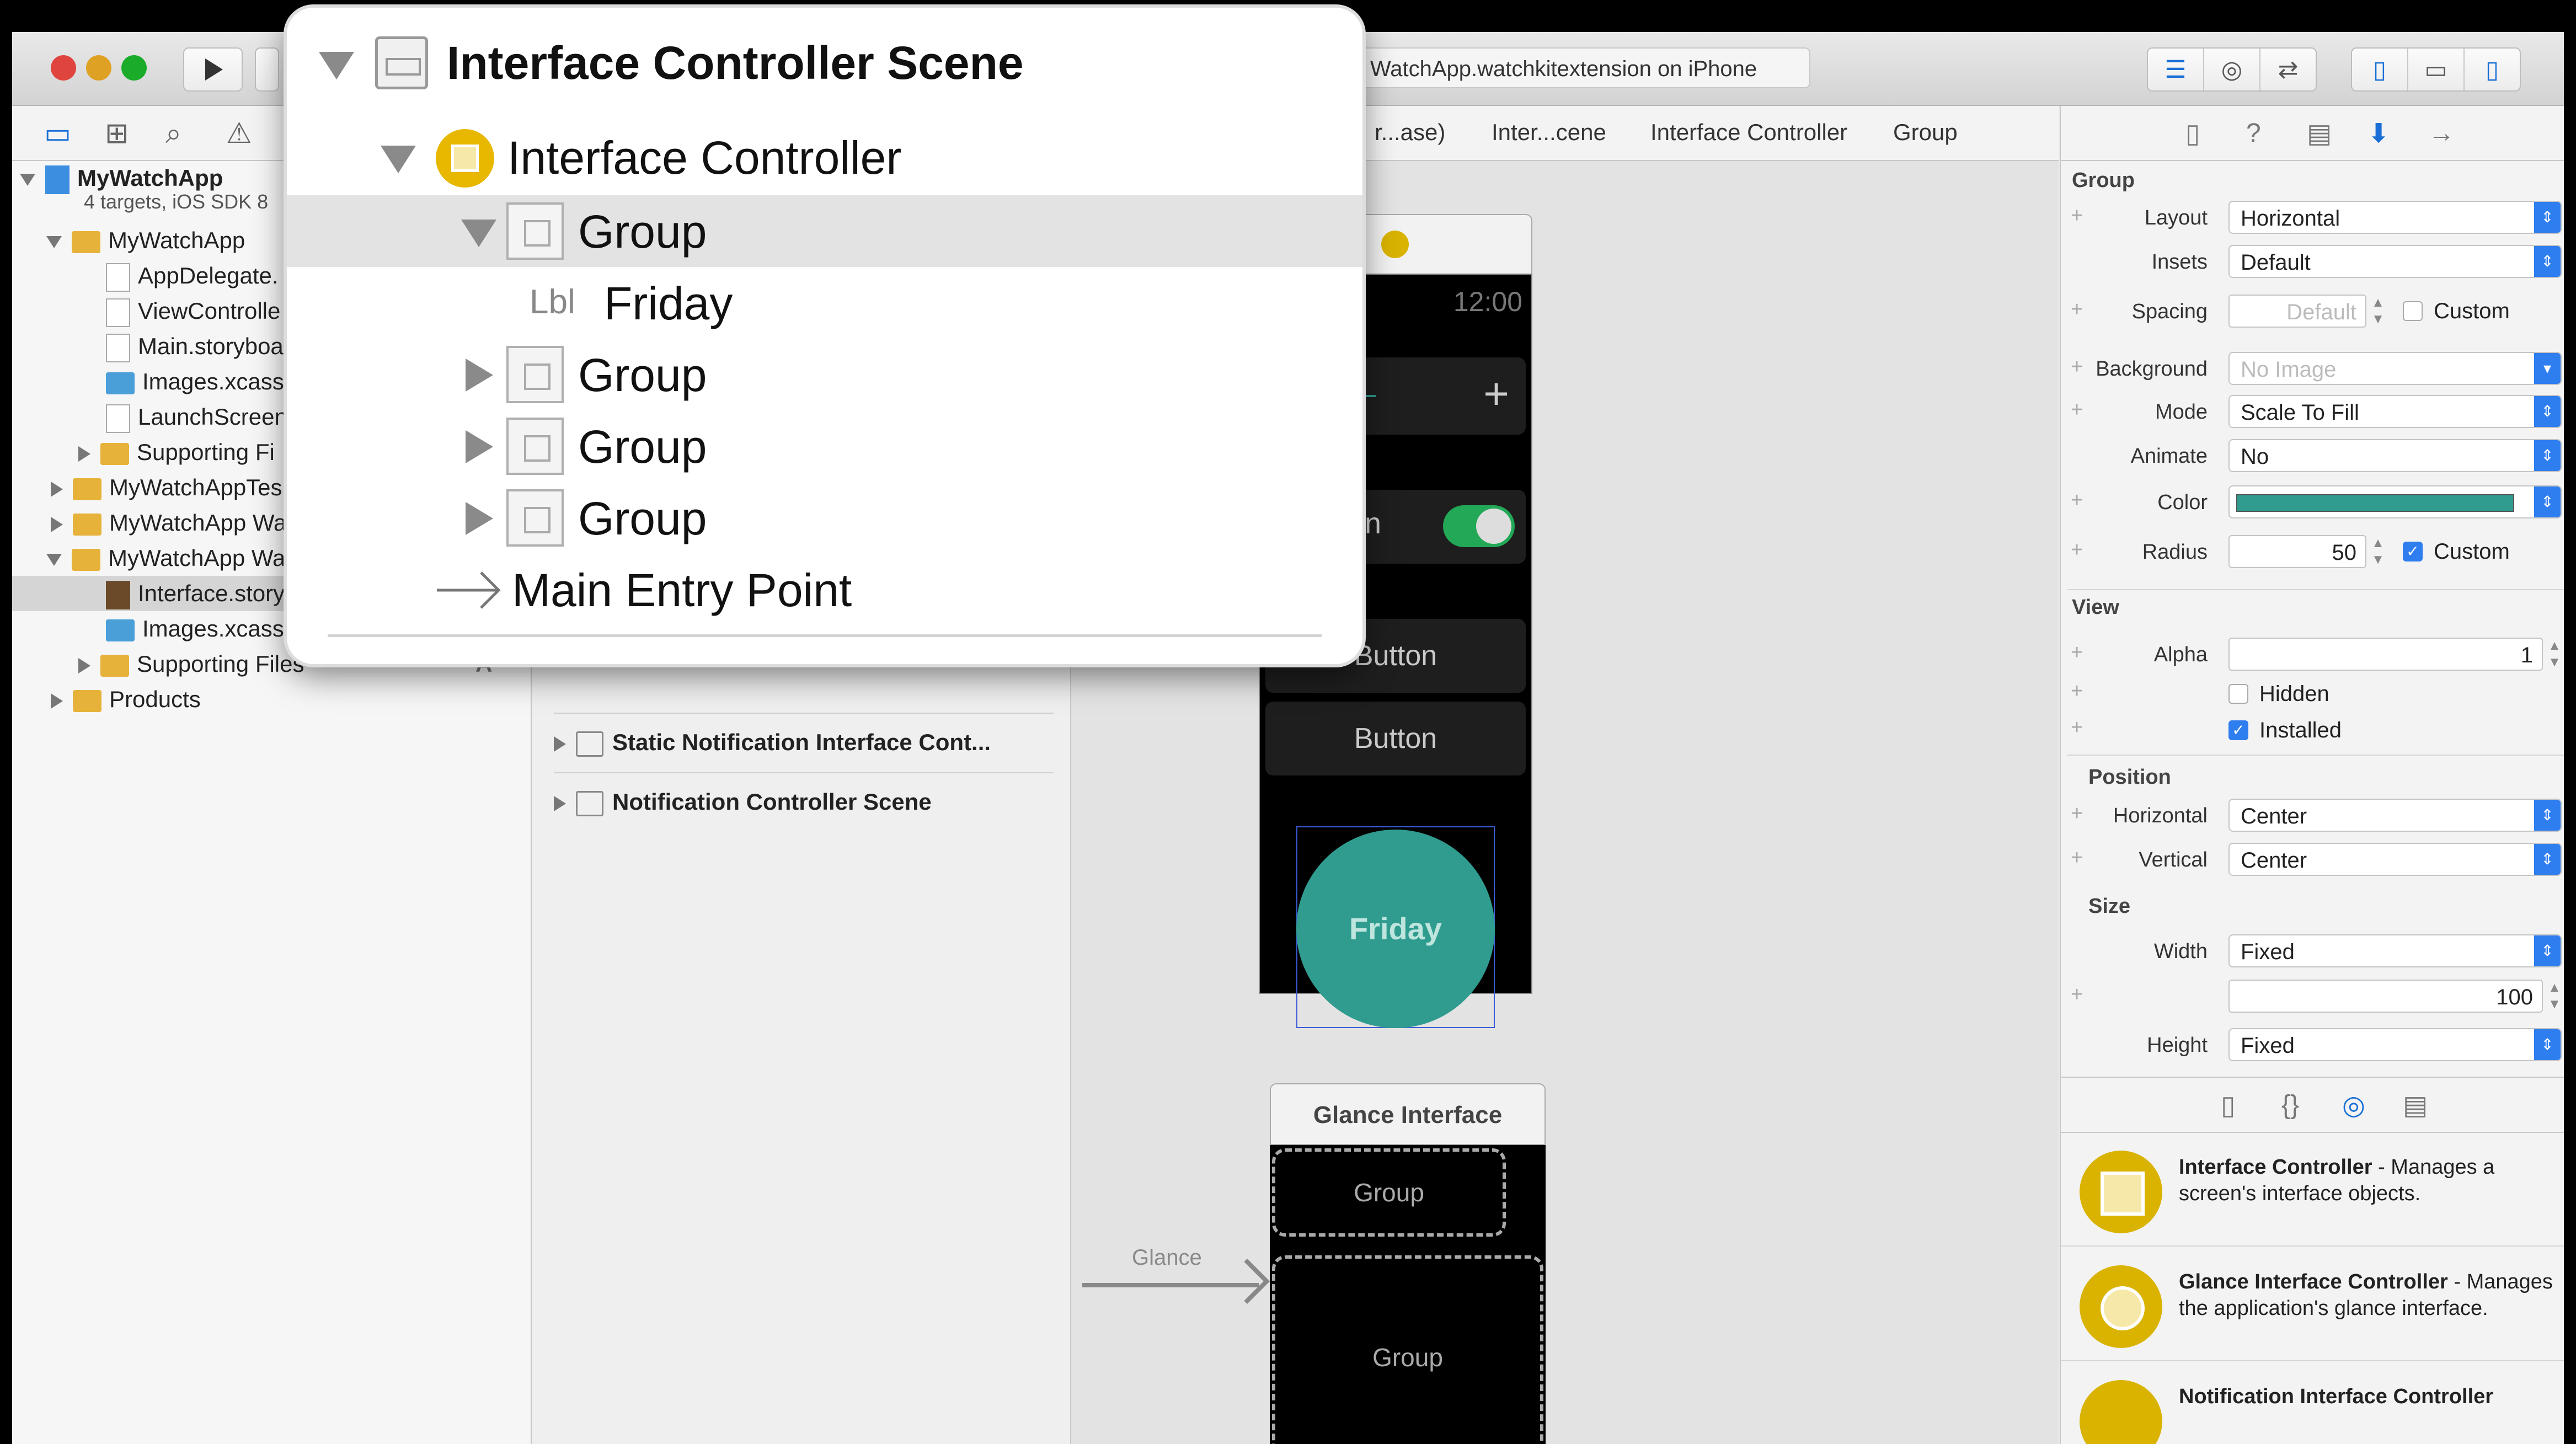 The height and width of the screenshot is (1444, 2576). I want to click on background-combo: No Image ▾, so click(2395, 368).